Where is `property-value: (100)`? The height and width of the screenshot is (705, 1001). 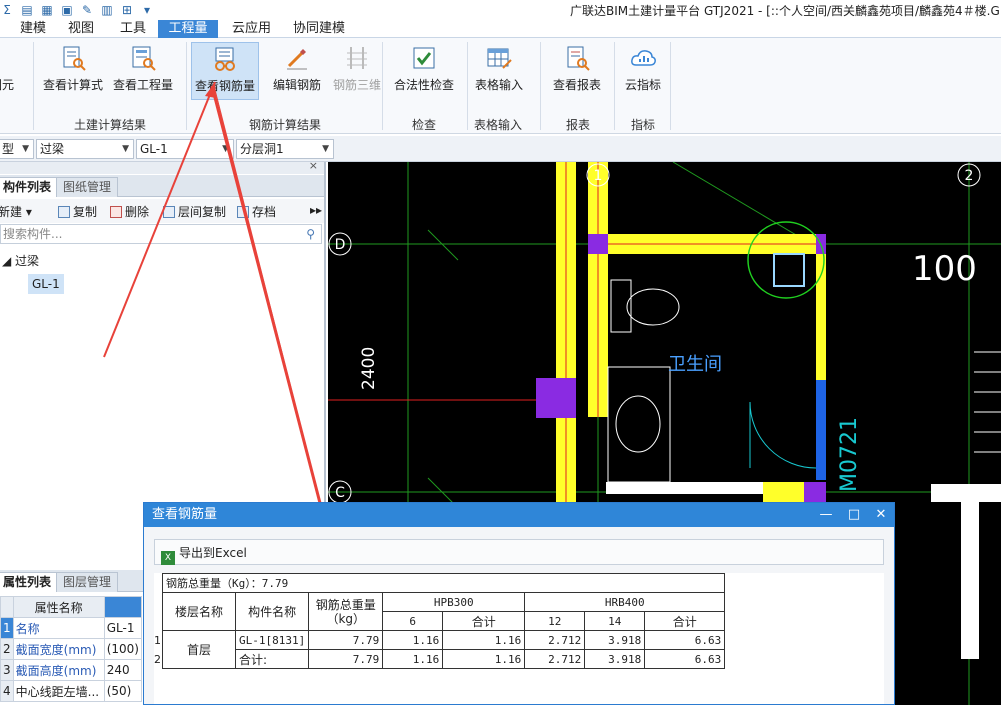
property-value: (100) is located at coordinates (123, 649).